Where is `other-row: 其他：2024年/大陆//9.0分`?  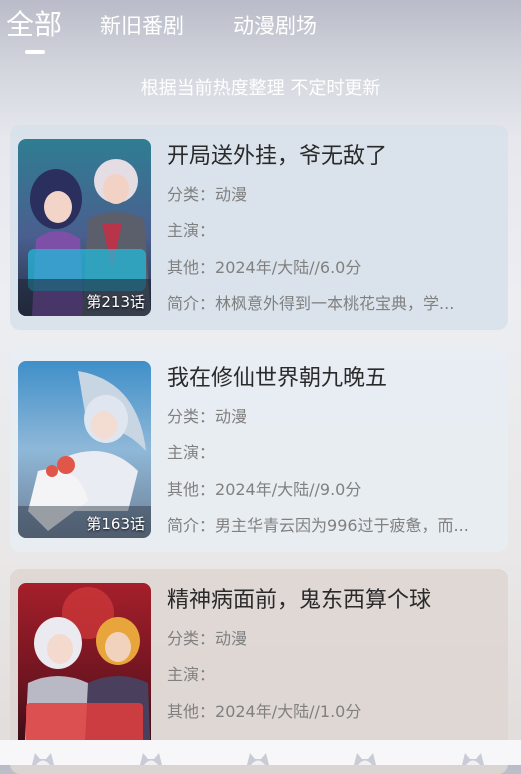 other-row: 其他：2024年/大陆//9.0分 is located at coordinates (332, 490).